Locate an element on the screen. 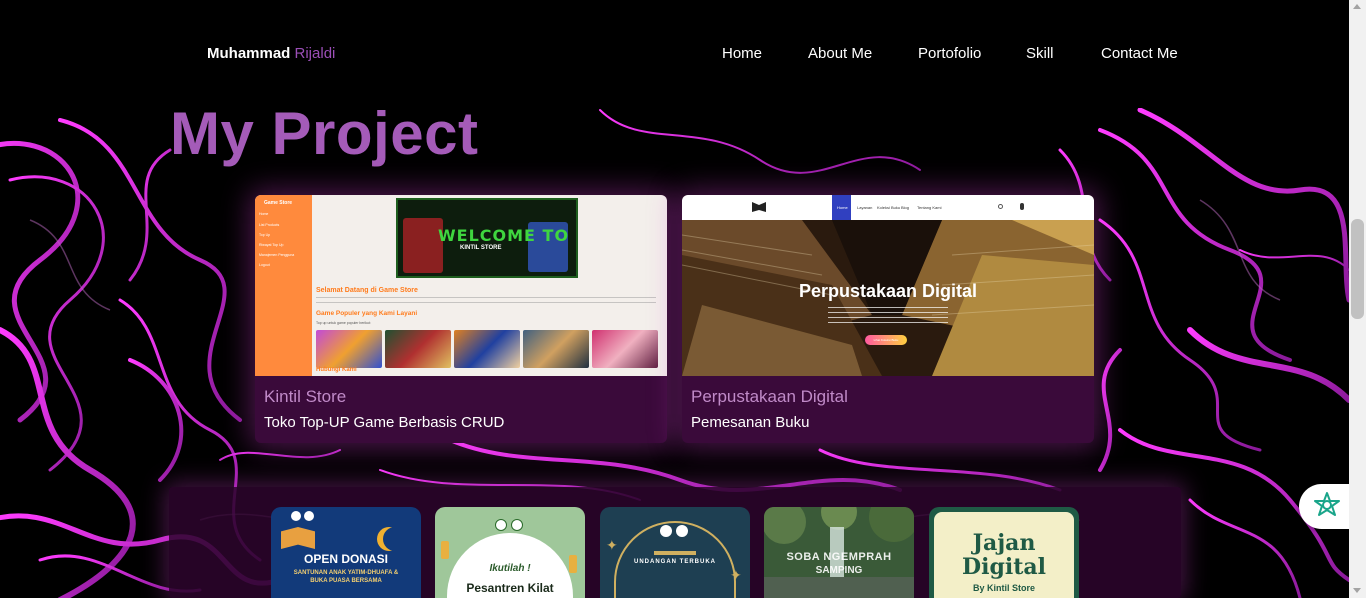 The image size is (1366, 598). thumb-sidebar-item: Riwayat Top Up is located at coordinates (271, 245).